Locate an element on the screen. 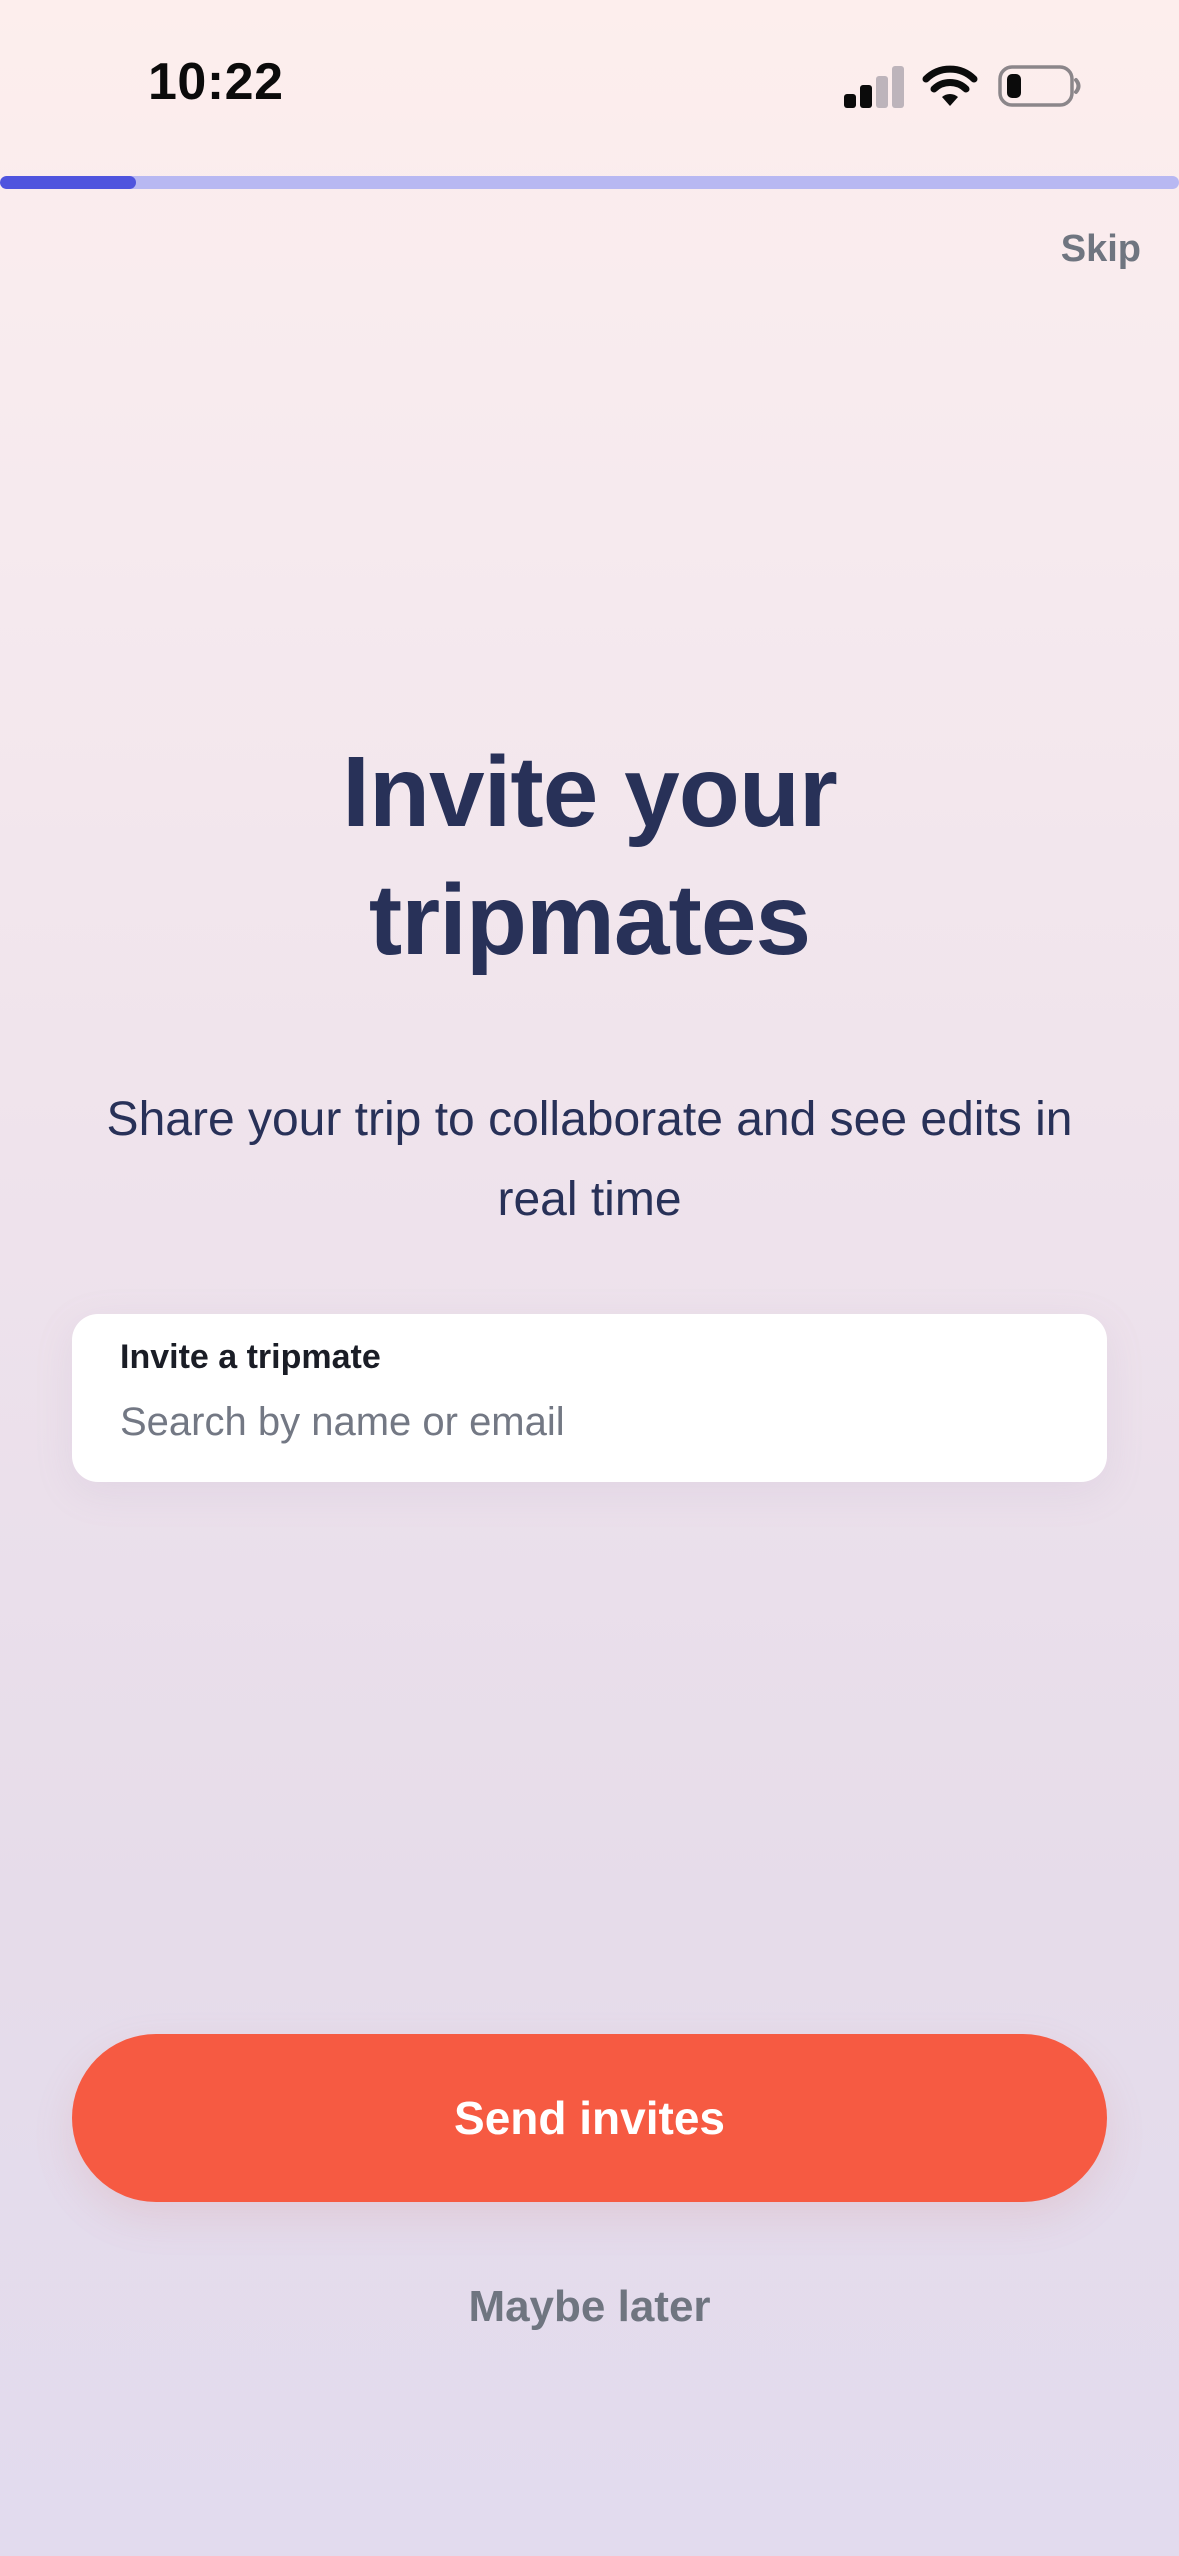 Image resolution: width=1179 pixels, height=2556 pixels. battery-icon is located at coordinates (1039, 86).